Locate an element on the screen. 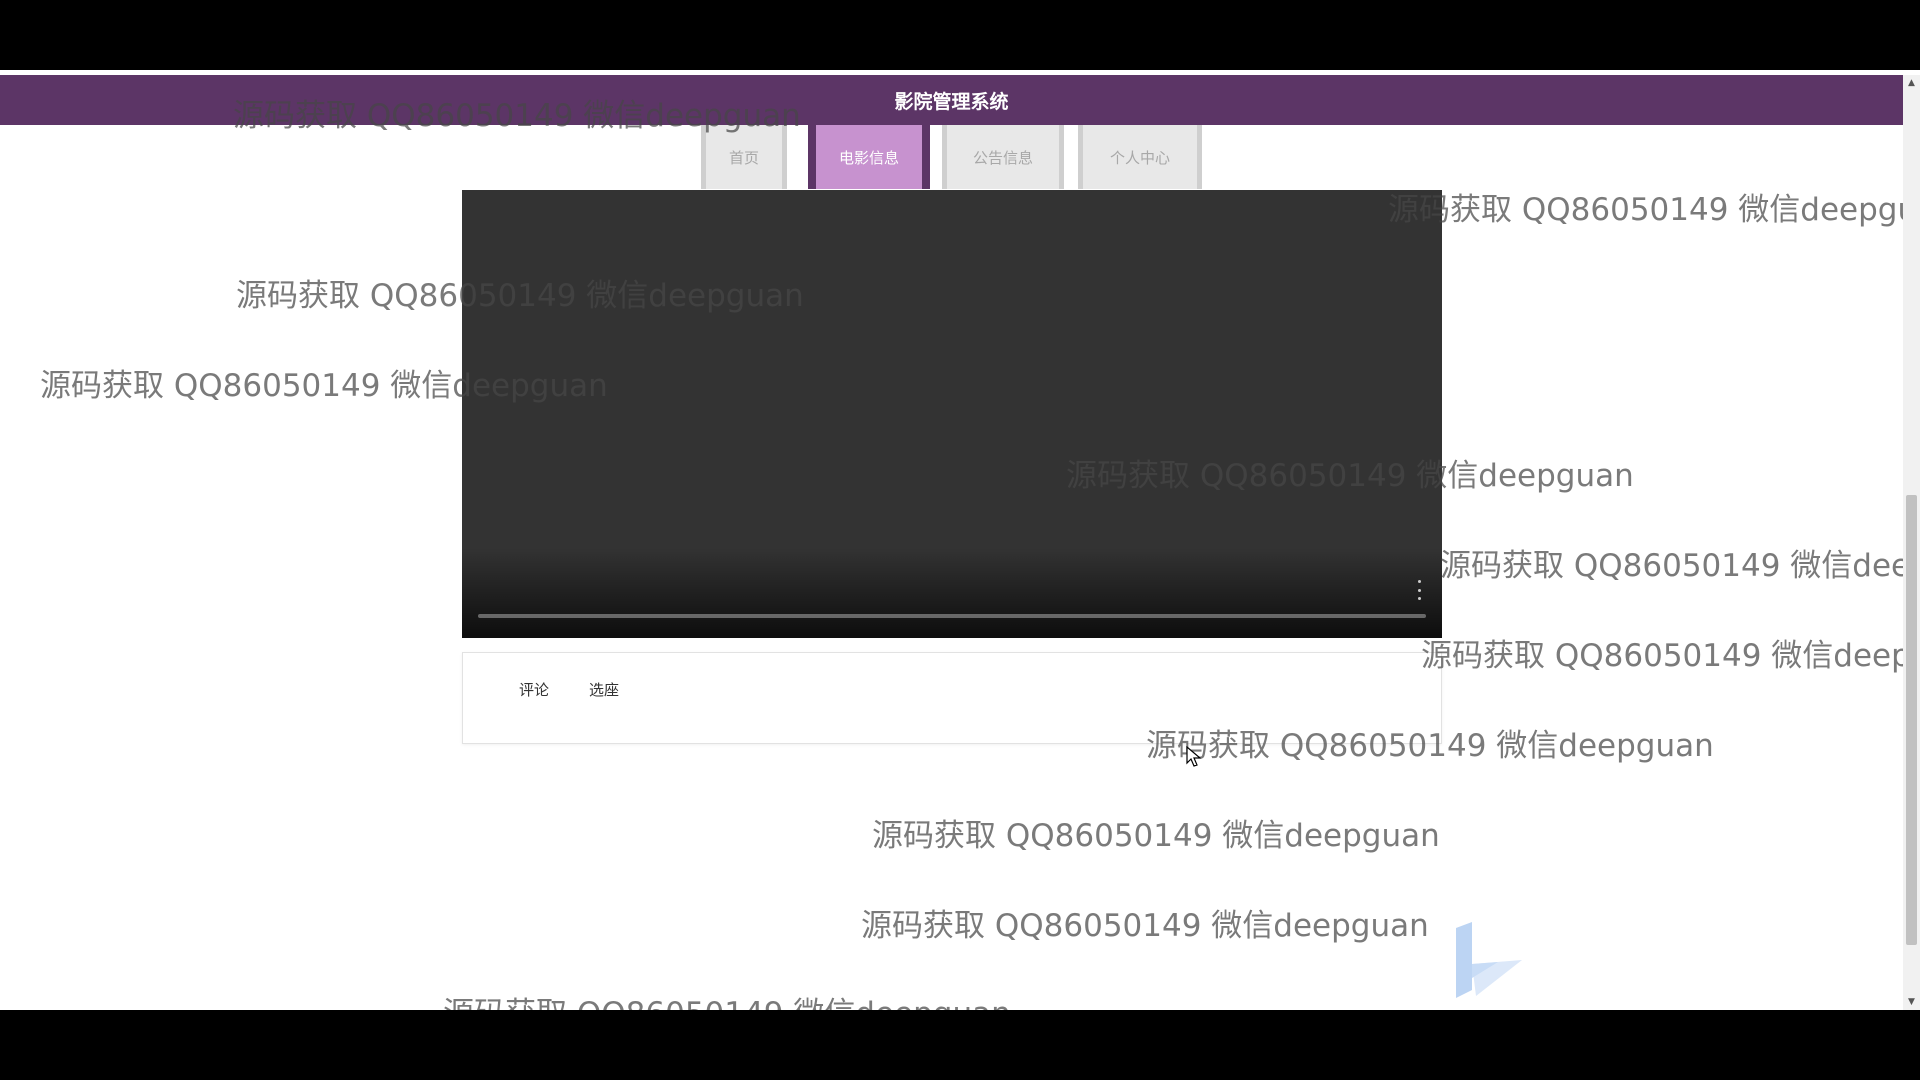 Image resolution: width=1920 pixels, height=1080 pixels. more-vertical-icon is located at coordinates (1419, 590).